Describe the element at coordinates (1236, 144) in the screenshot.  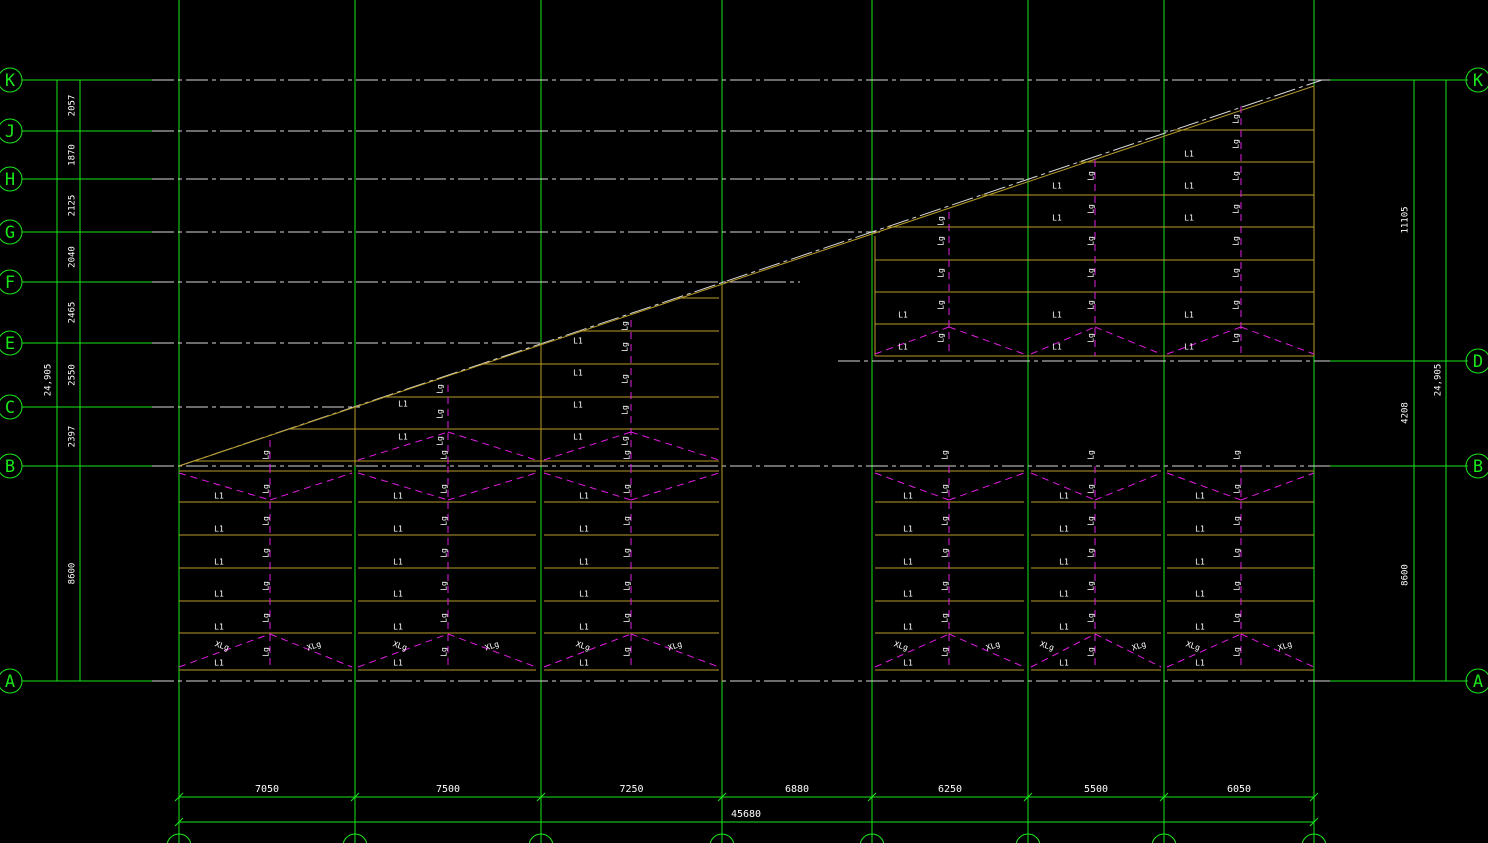
I see `tie-upper-label-2-1: Lg` at that location.